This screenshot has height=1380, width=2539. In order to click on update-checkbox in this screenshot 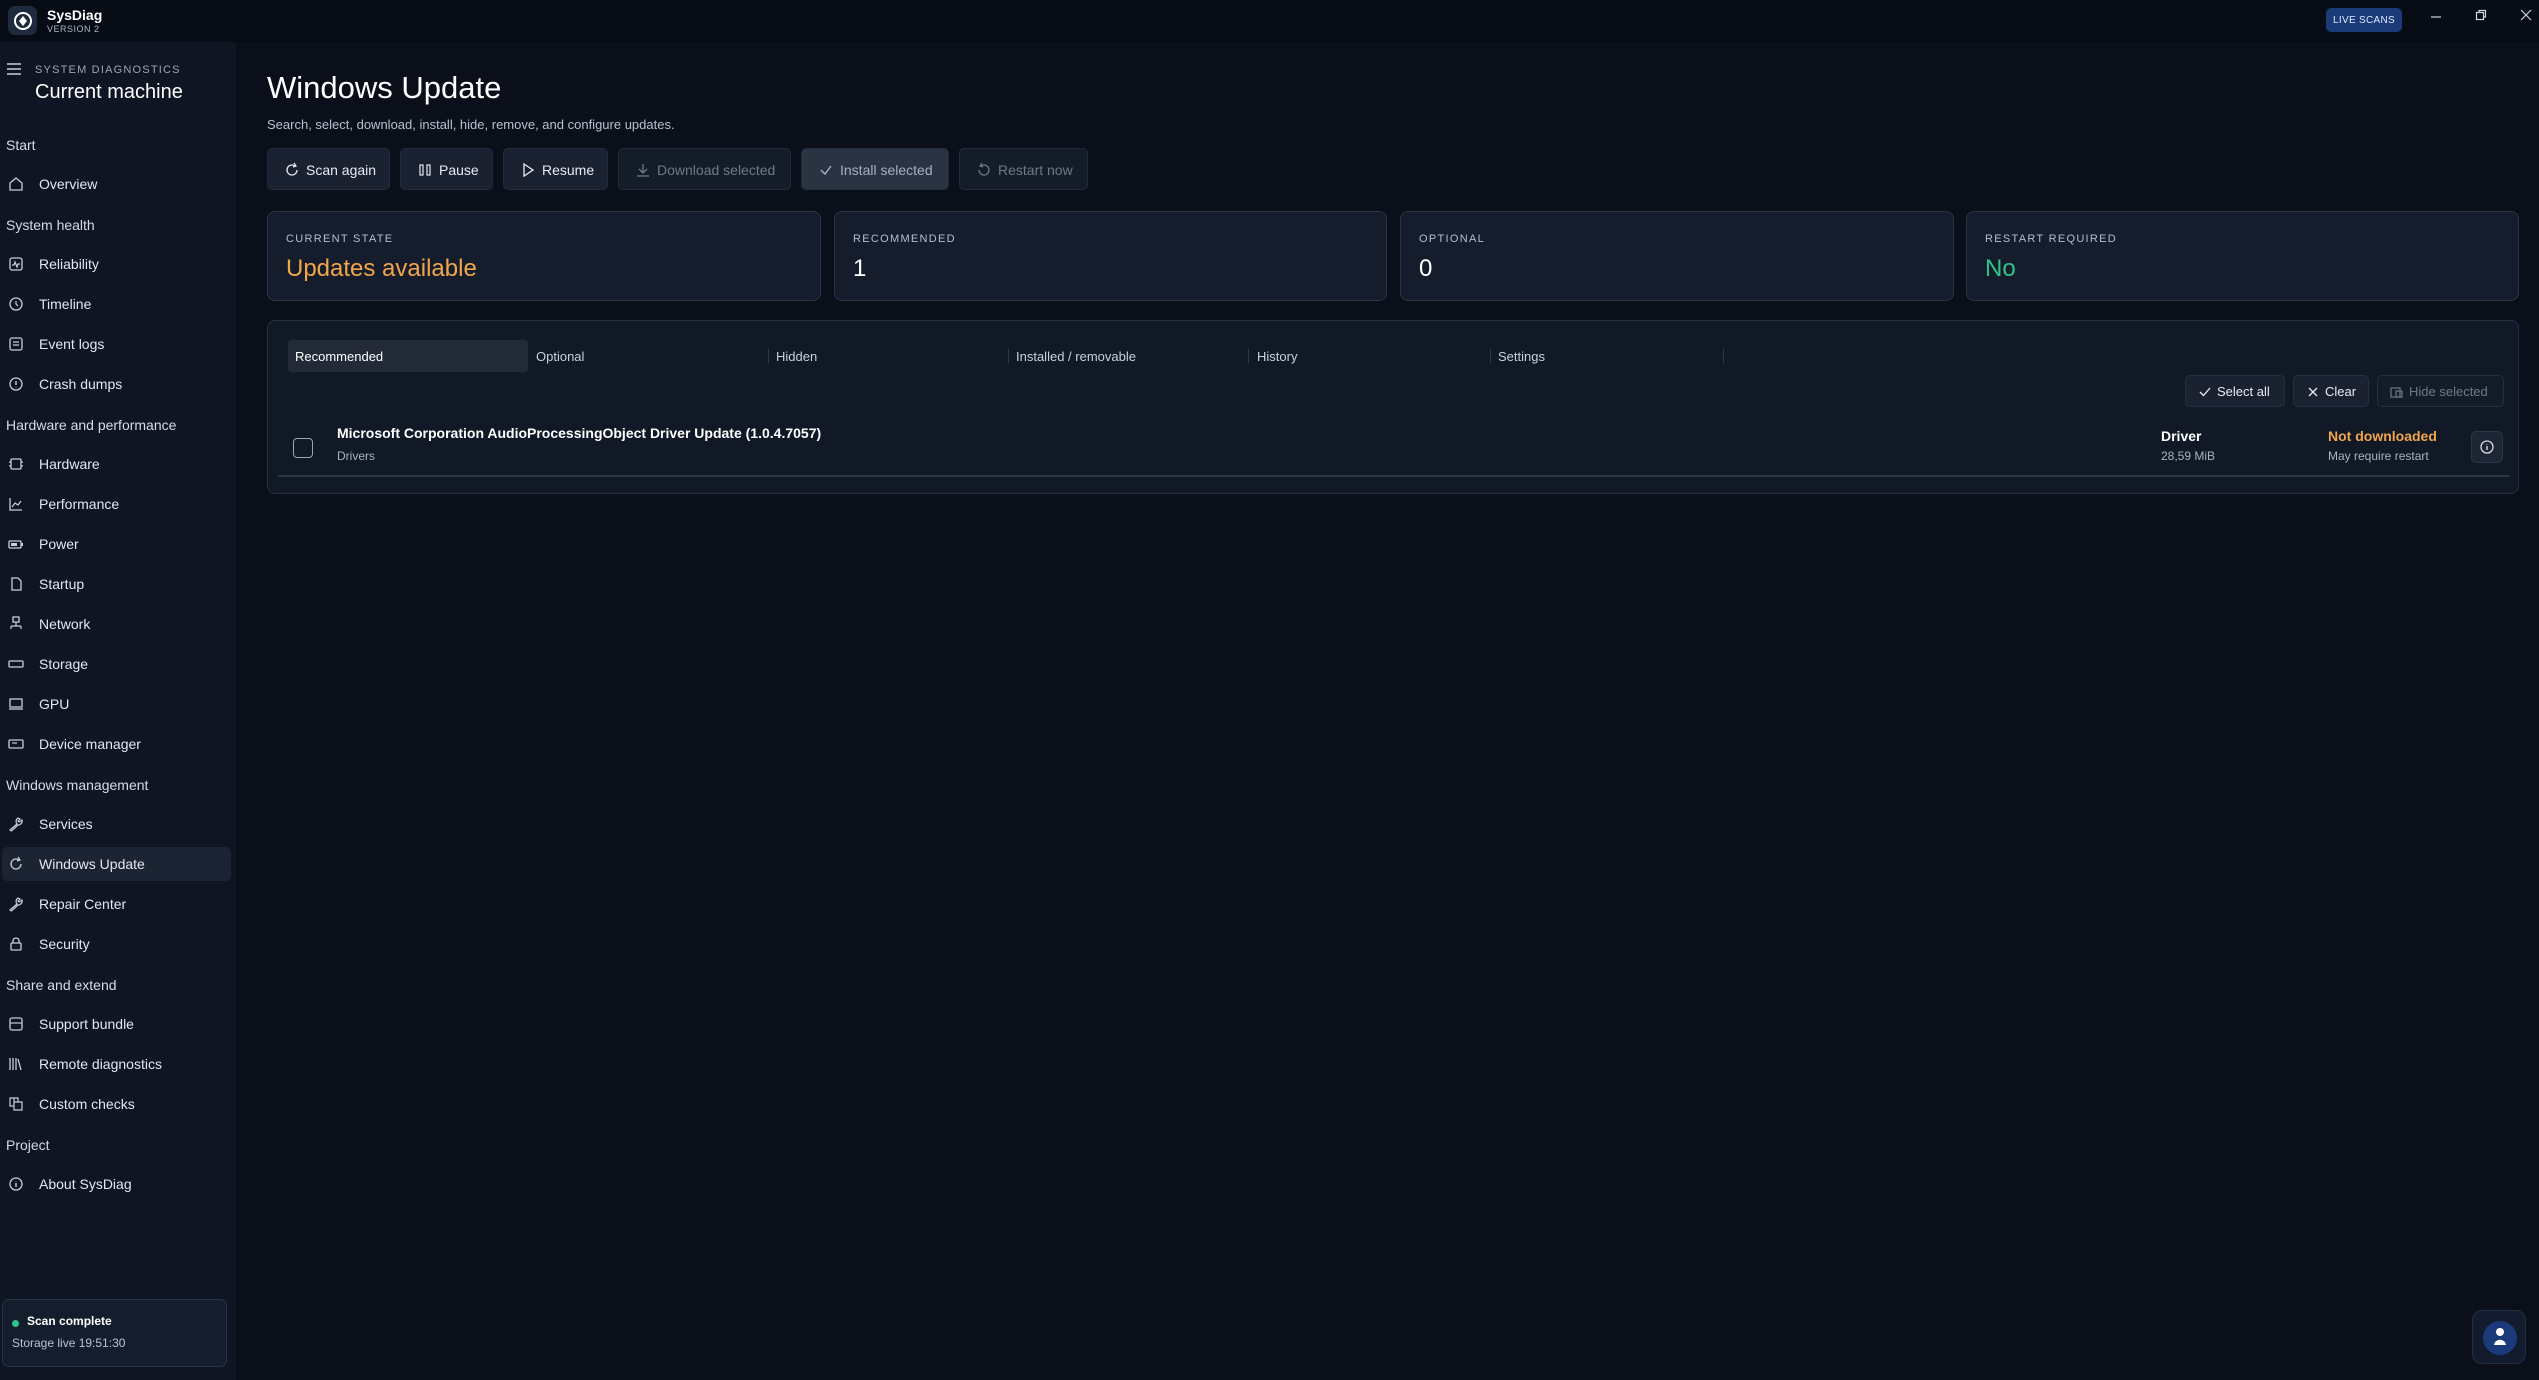, I will do `click(303, 448)`.